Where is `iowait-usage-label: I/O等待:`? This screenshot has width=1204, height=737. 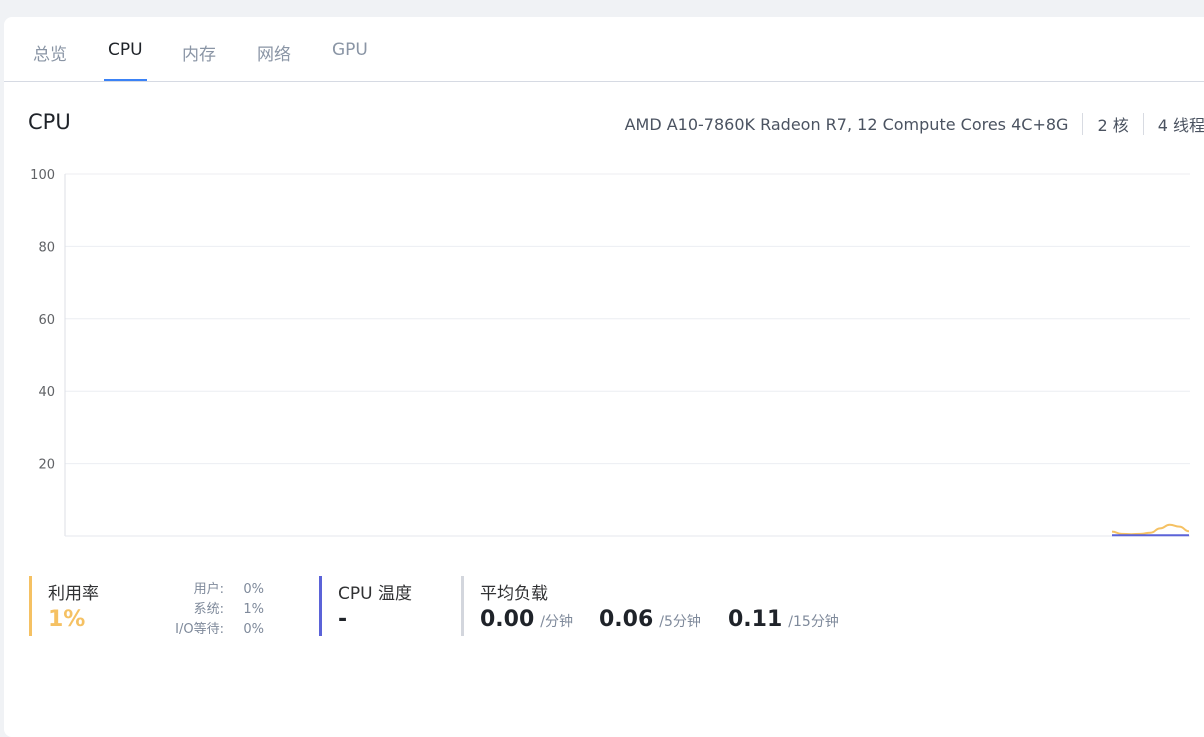
iowait-usage-label: I/O等待: is located at coordinates (199, 629).